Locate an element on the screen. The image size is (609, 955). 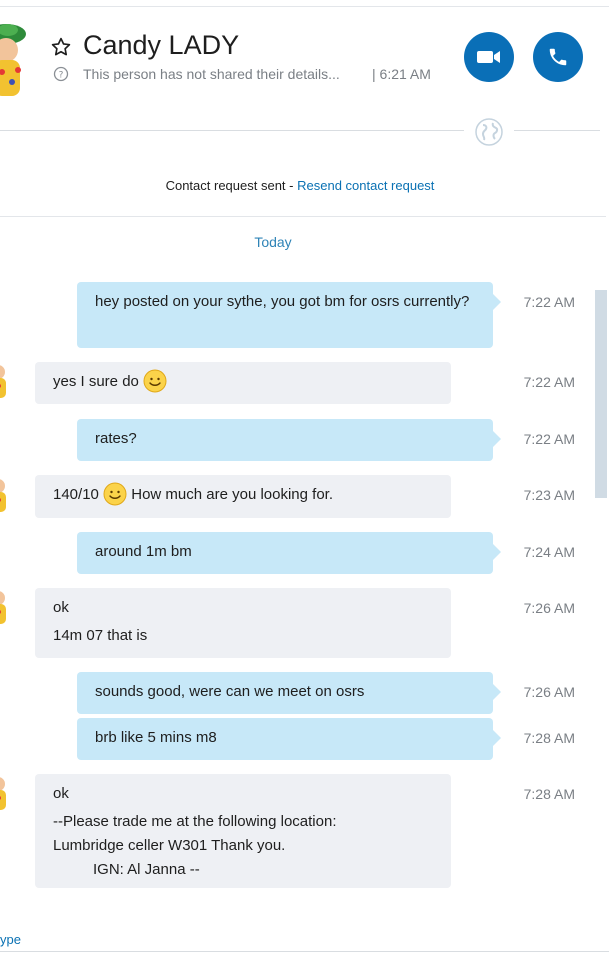
chat-scrollbar-thumb is located at coordinates (601, 394).